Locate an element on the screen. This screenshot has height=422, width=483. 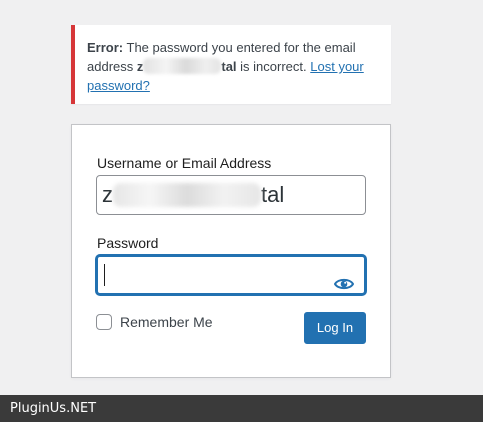
error-message-part2: is incorrect. is located at coordinates (273, 66).